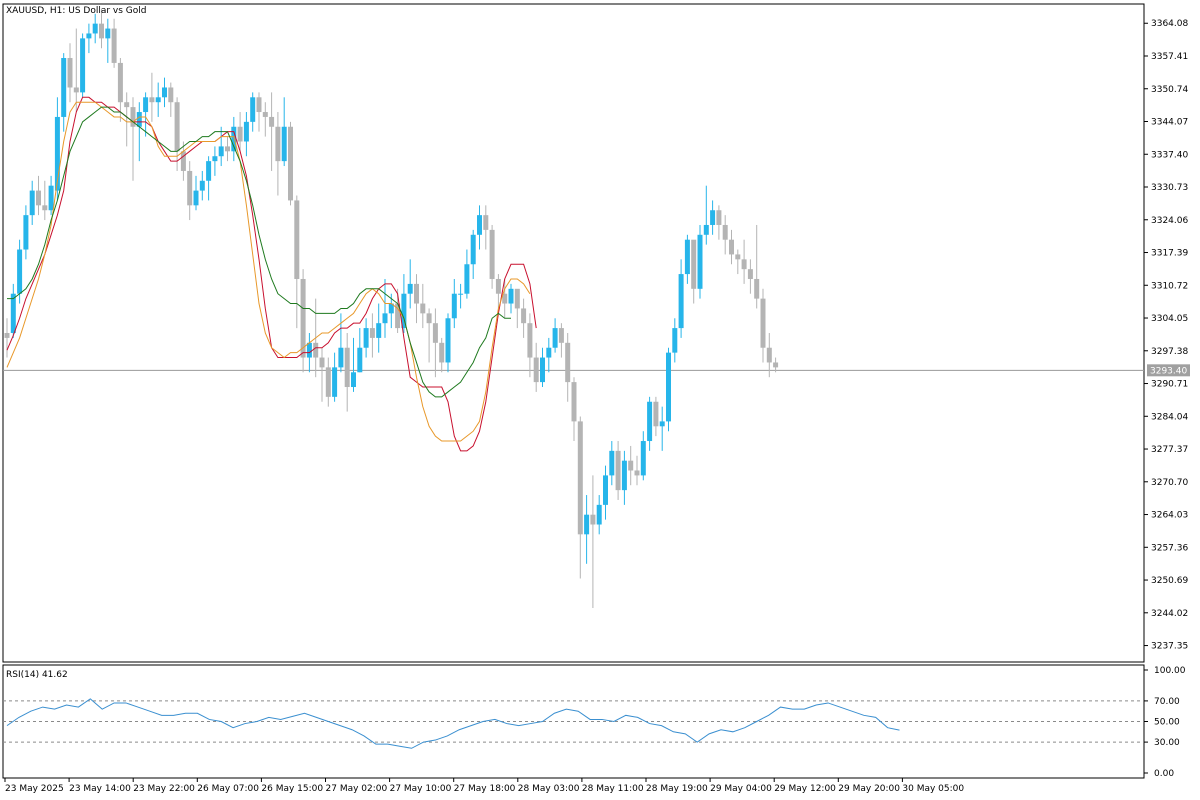 This screenshot has height=800, width=1200. I want to click on rsi-y-tick-label: 100.00, so click(1170, 671).